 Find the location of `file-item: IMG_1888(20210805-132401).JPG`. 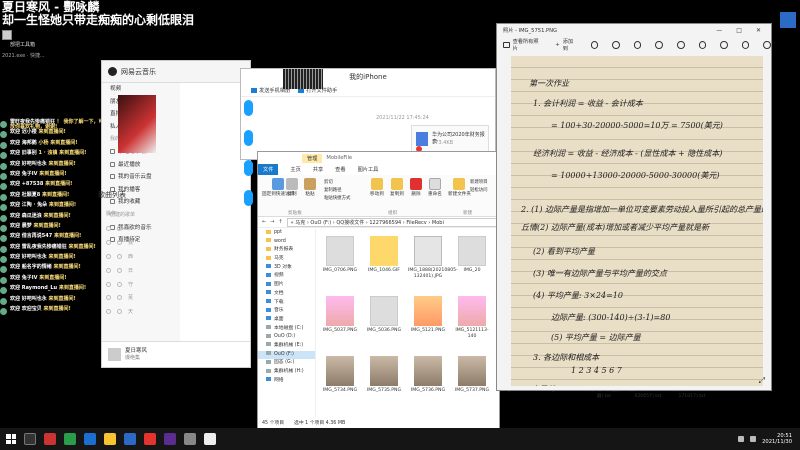

file-item: IMG_1888(20210805-132401).JPG is located at coordinates (433, 257).